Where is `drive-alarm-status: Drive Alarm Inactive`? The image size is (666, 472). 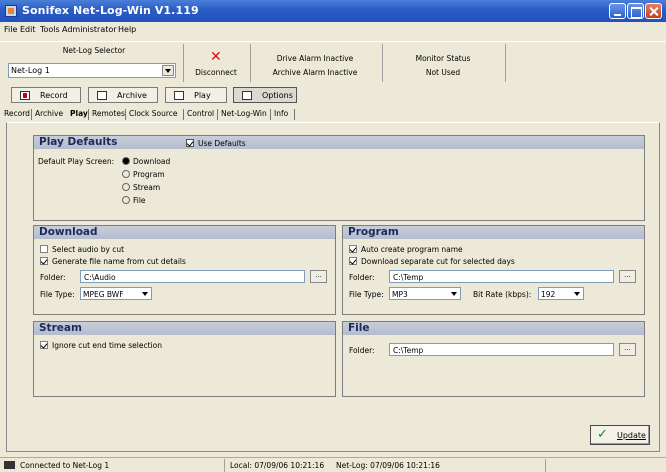 drive-alarm-status: Drive Alarm Inactive is located at coordinates (315, 58).